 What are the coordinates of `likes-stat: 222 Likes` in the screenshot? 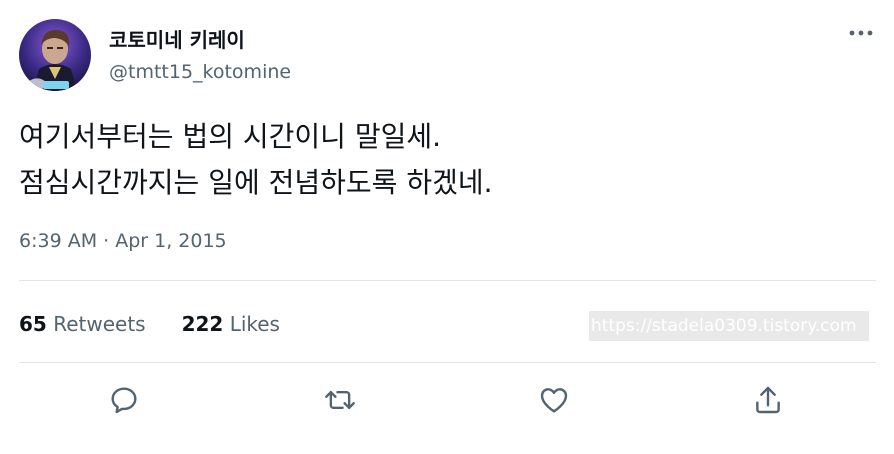 It's located at (231, 324).